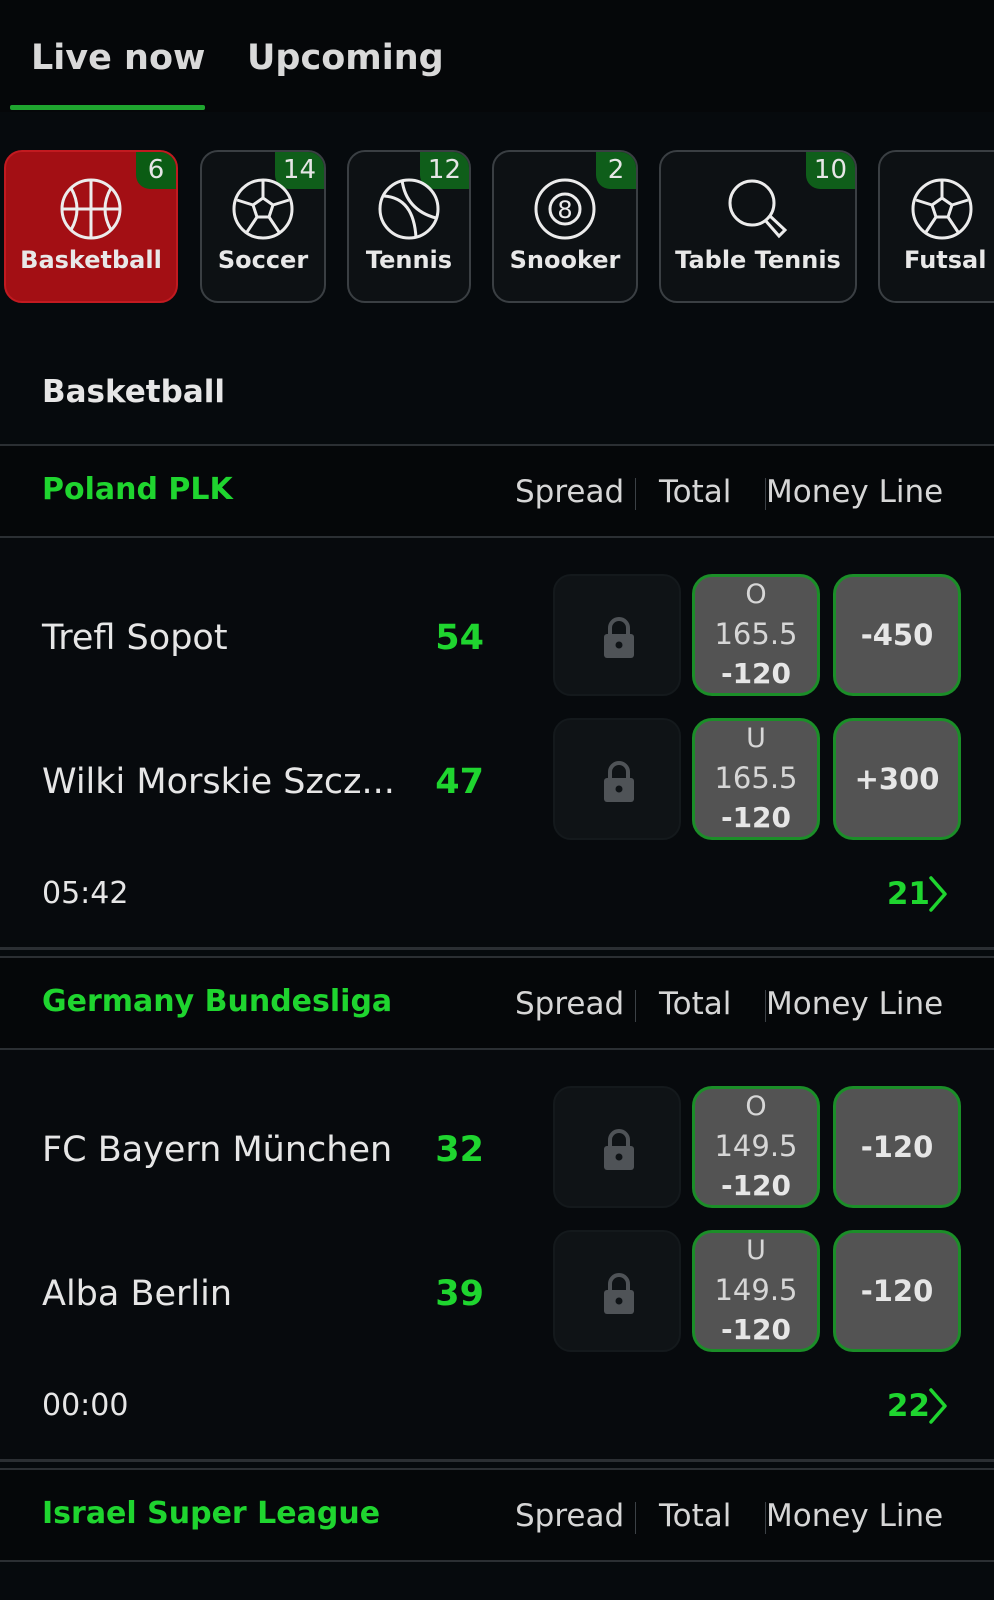  I want to click on total-under-odds-button: U 165.5 -120, so click(756, 779).